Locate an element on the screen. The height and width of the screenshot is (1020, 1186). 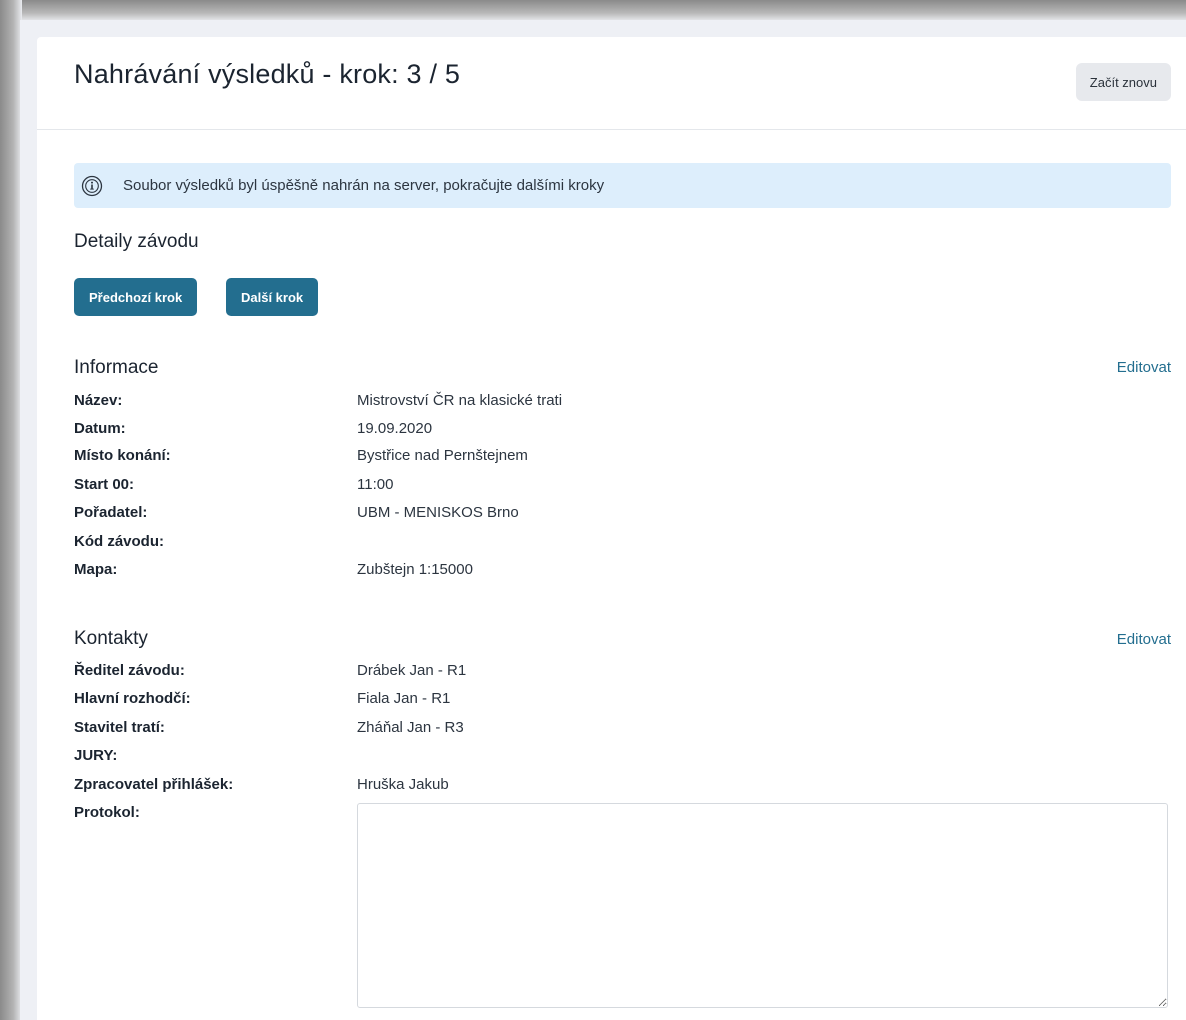
info-value: UBM - MENISKOS Brno is located at coordinates (438, 512).